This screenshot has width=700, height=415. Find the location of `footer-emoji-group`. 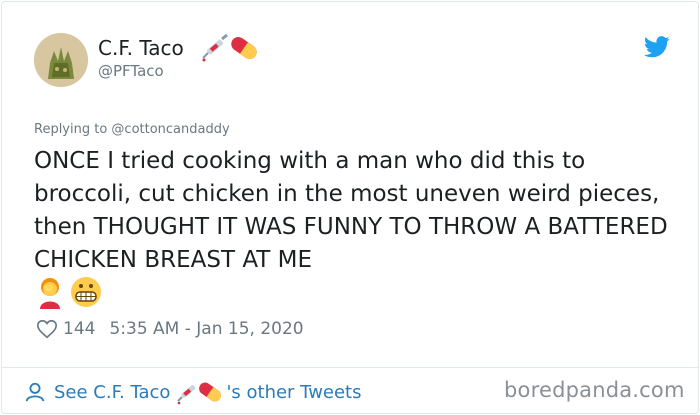

footer-emoji-group is located at coordinates (199, 393).